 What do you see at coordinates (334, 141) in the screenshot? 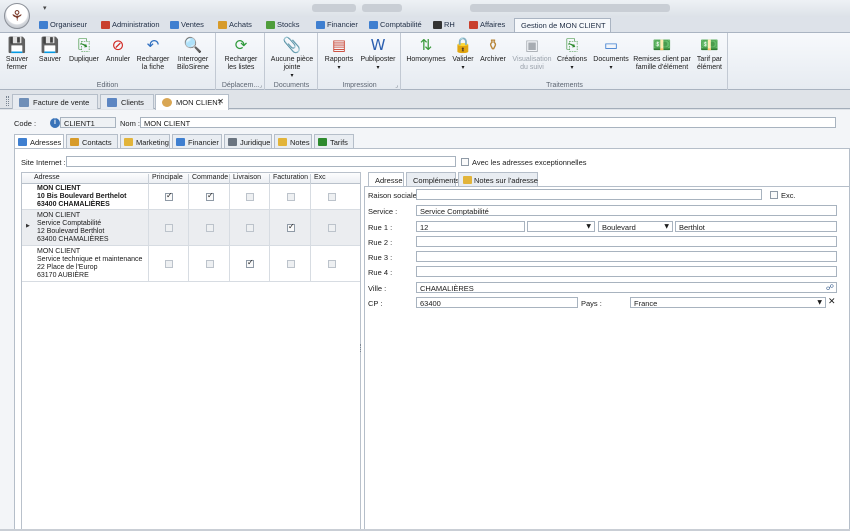
I see `tab-tarifs: Tarifs` at bounding box center [334, 141].